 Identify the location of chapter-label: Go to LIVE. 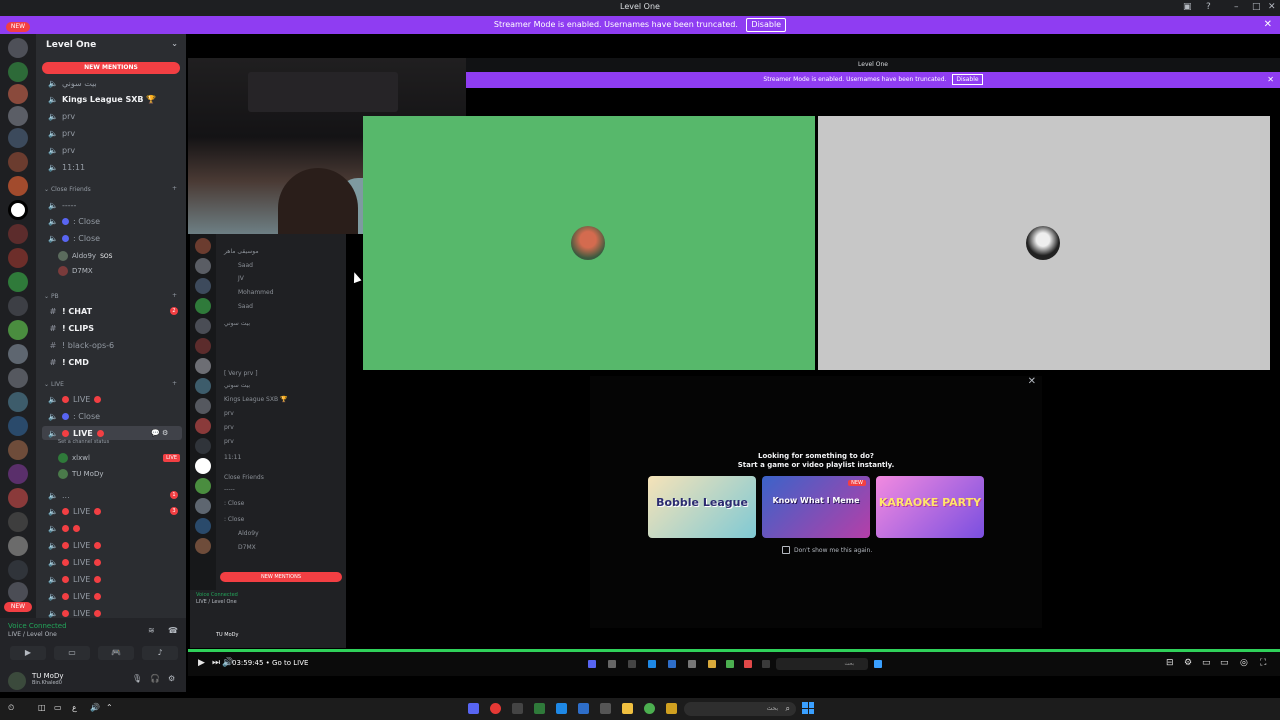
(290, 663).